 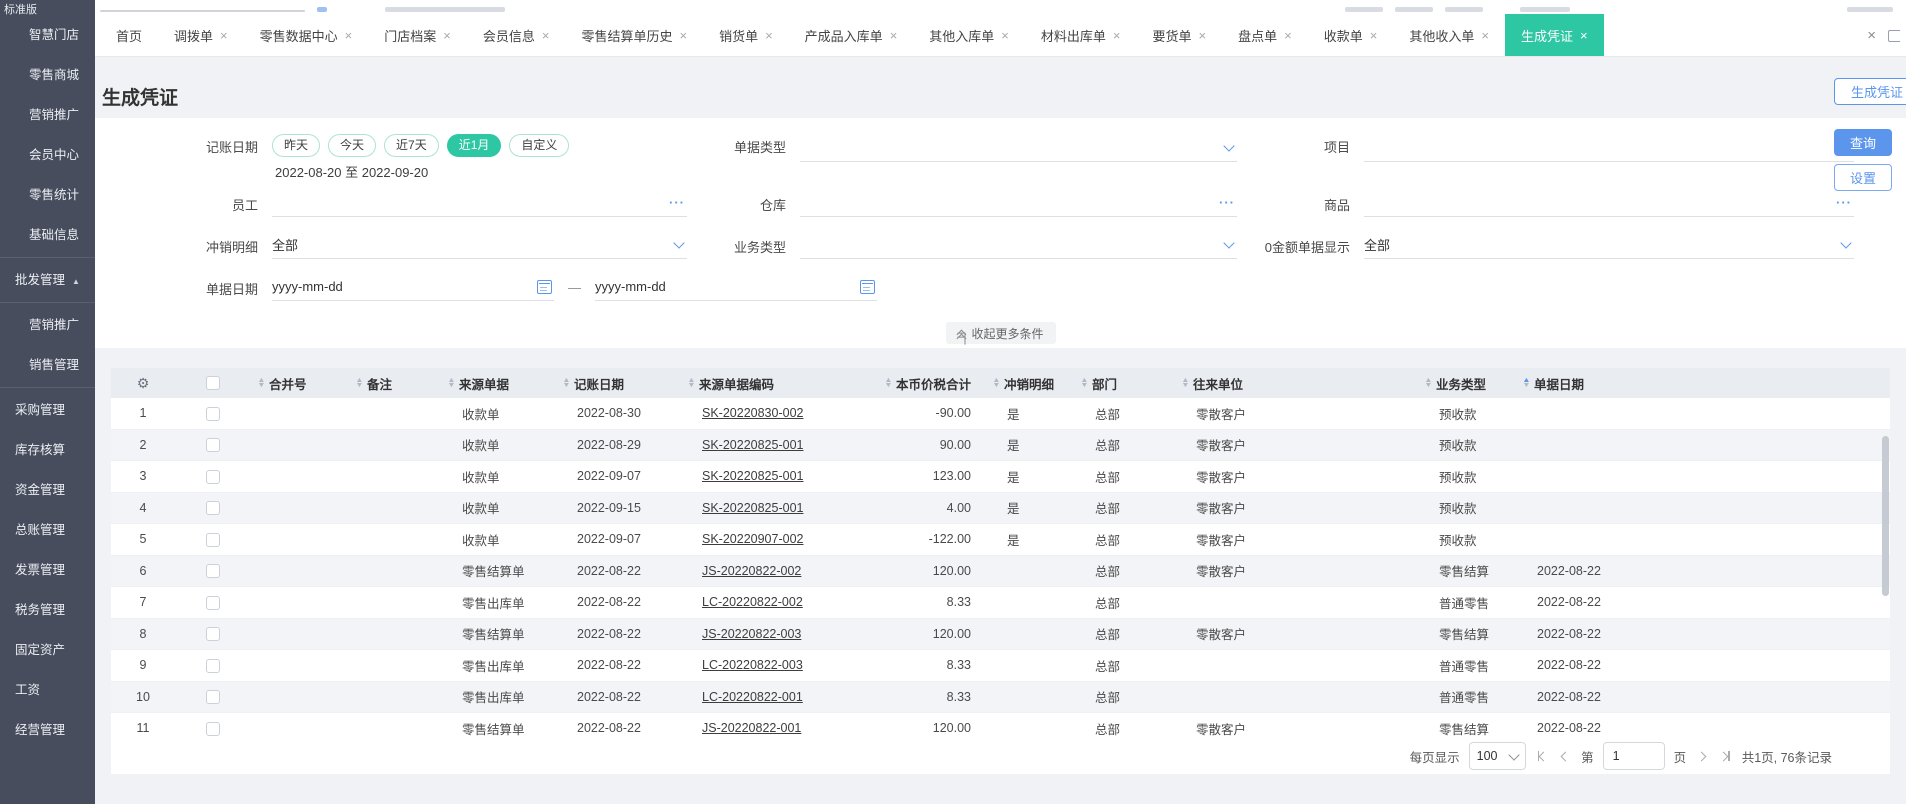 What do you see at coordinates (775, 413) in the screenshot?
I see `cell-source_code: SK-20220830-002` at bounding box center [775, 413].